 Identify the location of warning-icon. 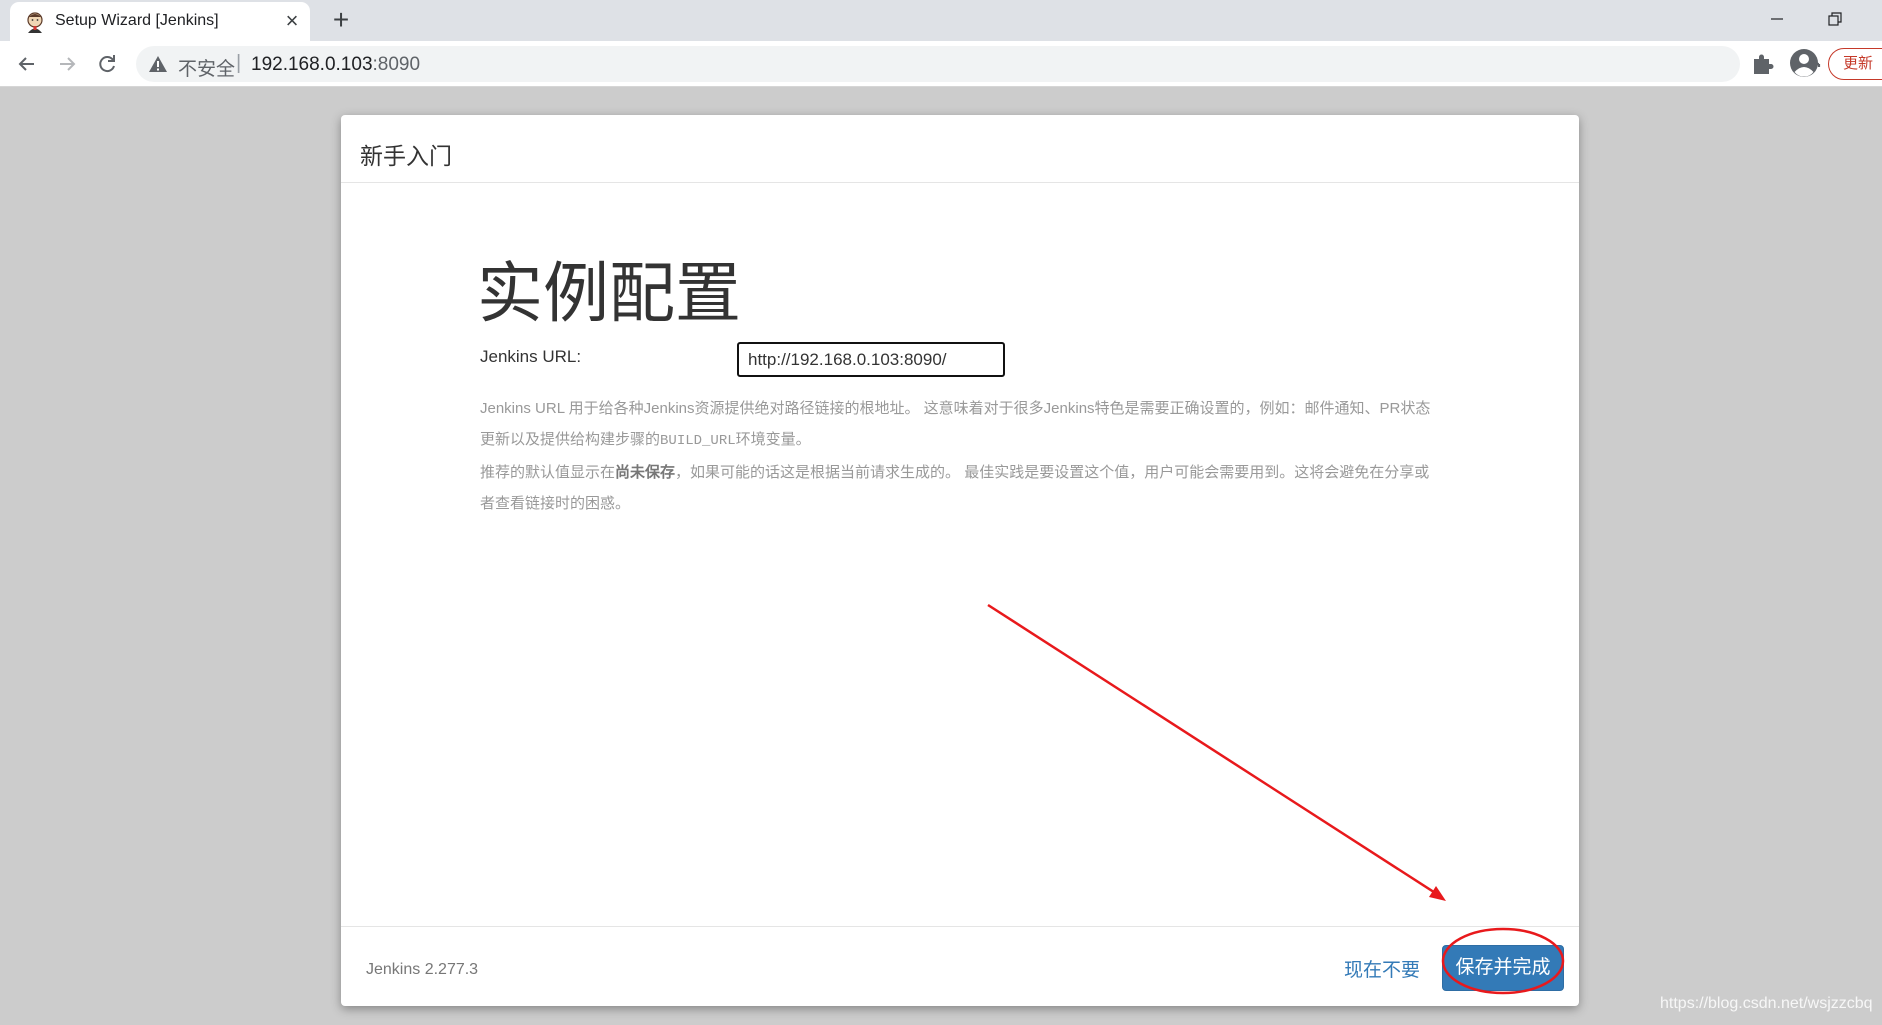
(158, 64).